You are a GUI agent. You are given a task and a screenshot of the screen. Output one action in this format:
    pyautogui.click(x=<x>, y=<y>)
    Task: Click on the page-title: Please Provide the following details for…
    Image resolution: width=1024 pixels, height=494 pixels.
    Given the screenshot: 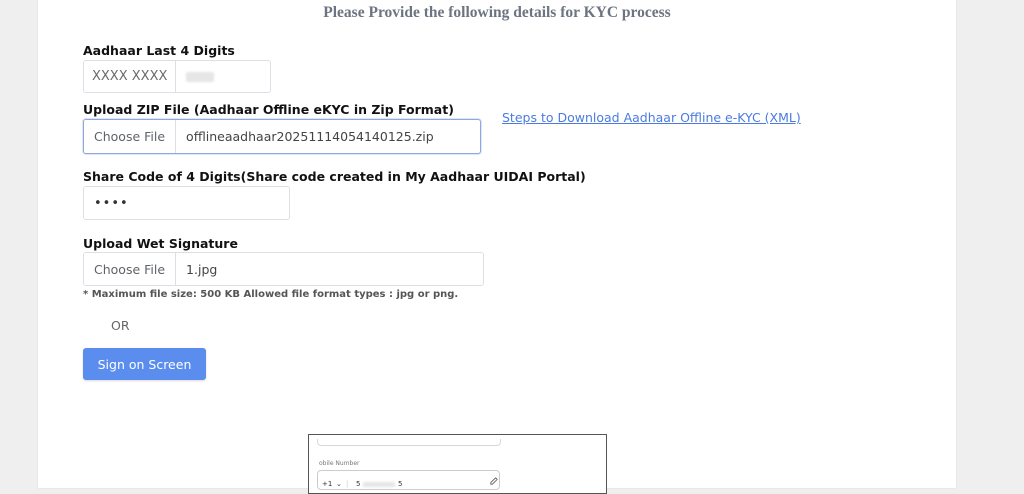 What is the action you would take?
    pyautogui.click(x=497, y=12)
    